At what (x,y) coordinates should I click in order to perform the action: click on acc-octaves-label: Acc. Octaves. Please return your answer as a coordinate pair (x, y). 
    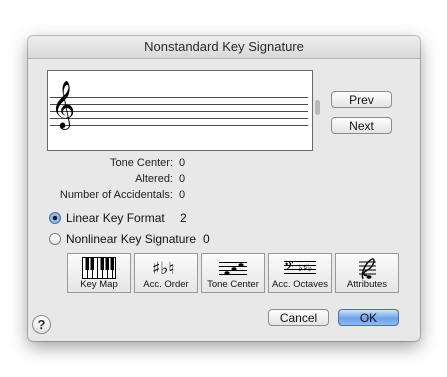
    Looking at the image, I should click on (300, 284).